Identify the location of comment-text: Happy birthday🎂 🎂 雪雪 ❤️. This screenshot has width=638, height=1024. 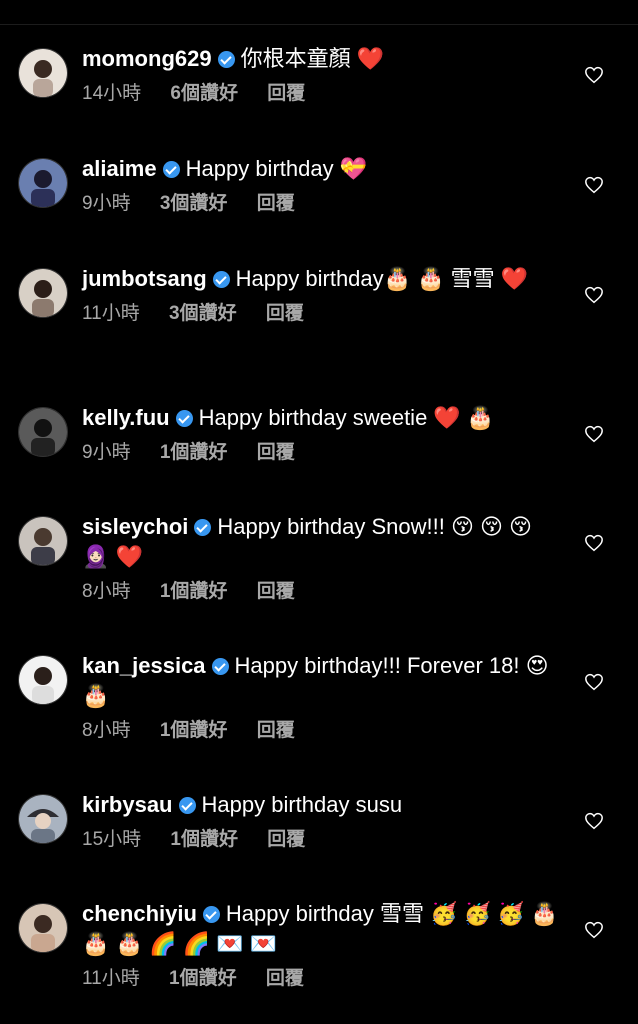
(382, 278).